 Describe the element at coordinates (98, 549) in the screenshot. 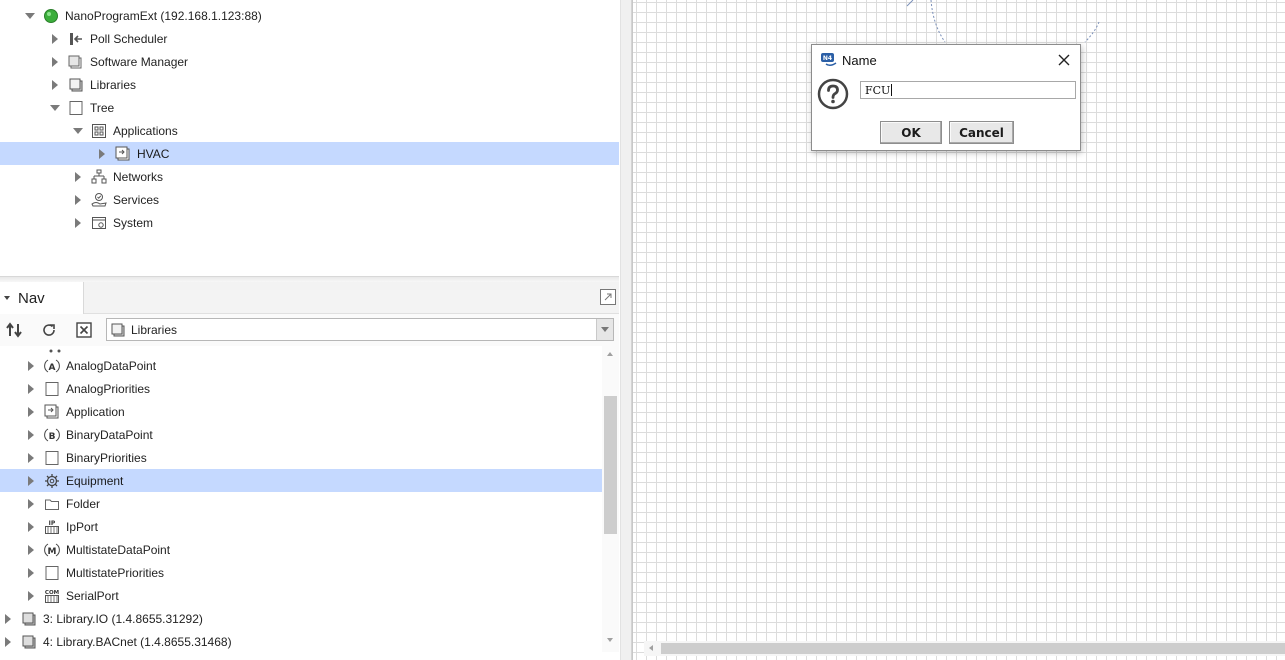

I see `tree-row-multistate-datapoint: M MultistateDataPoint` at that location.